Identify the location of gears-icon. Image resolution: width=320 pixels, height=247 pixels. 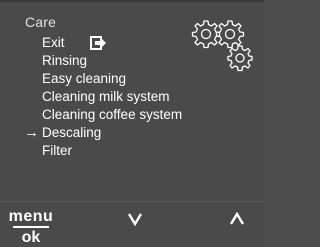
(222, 46).